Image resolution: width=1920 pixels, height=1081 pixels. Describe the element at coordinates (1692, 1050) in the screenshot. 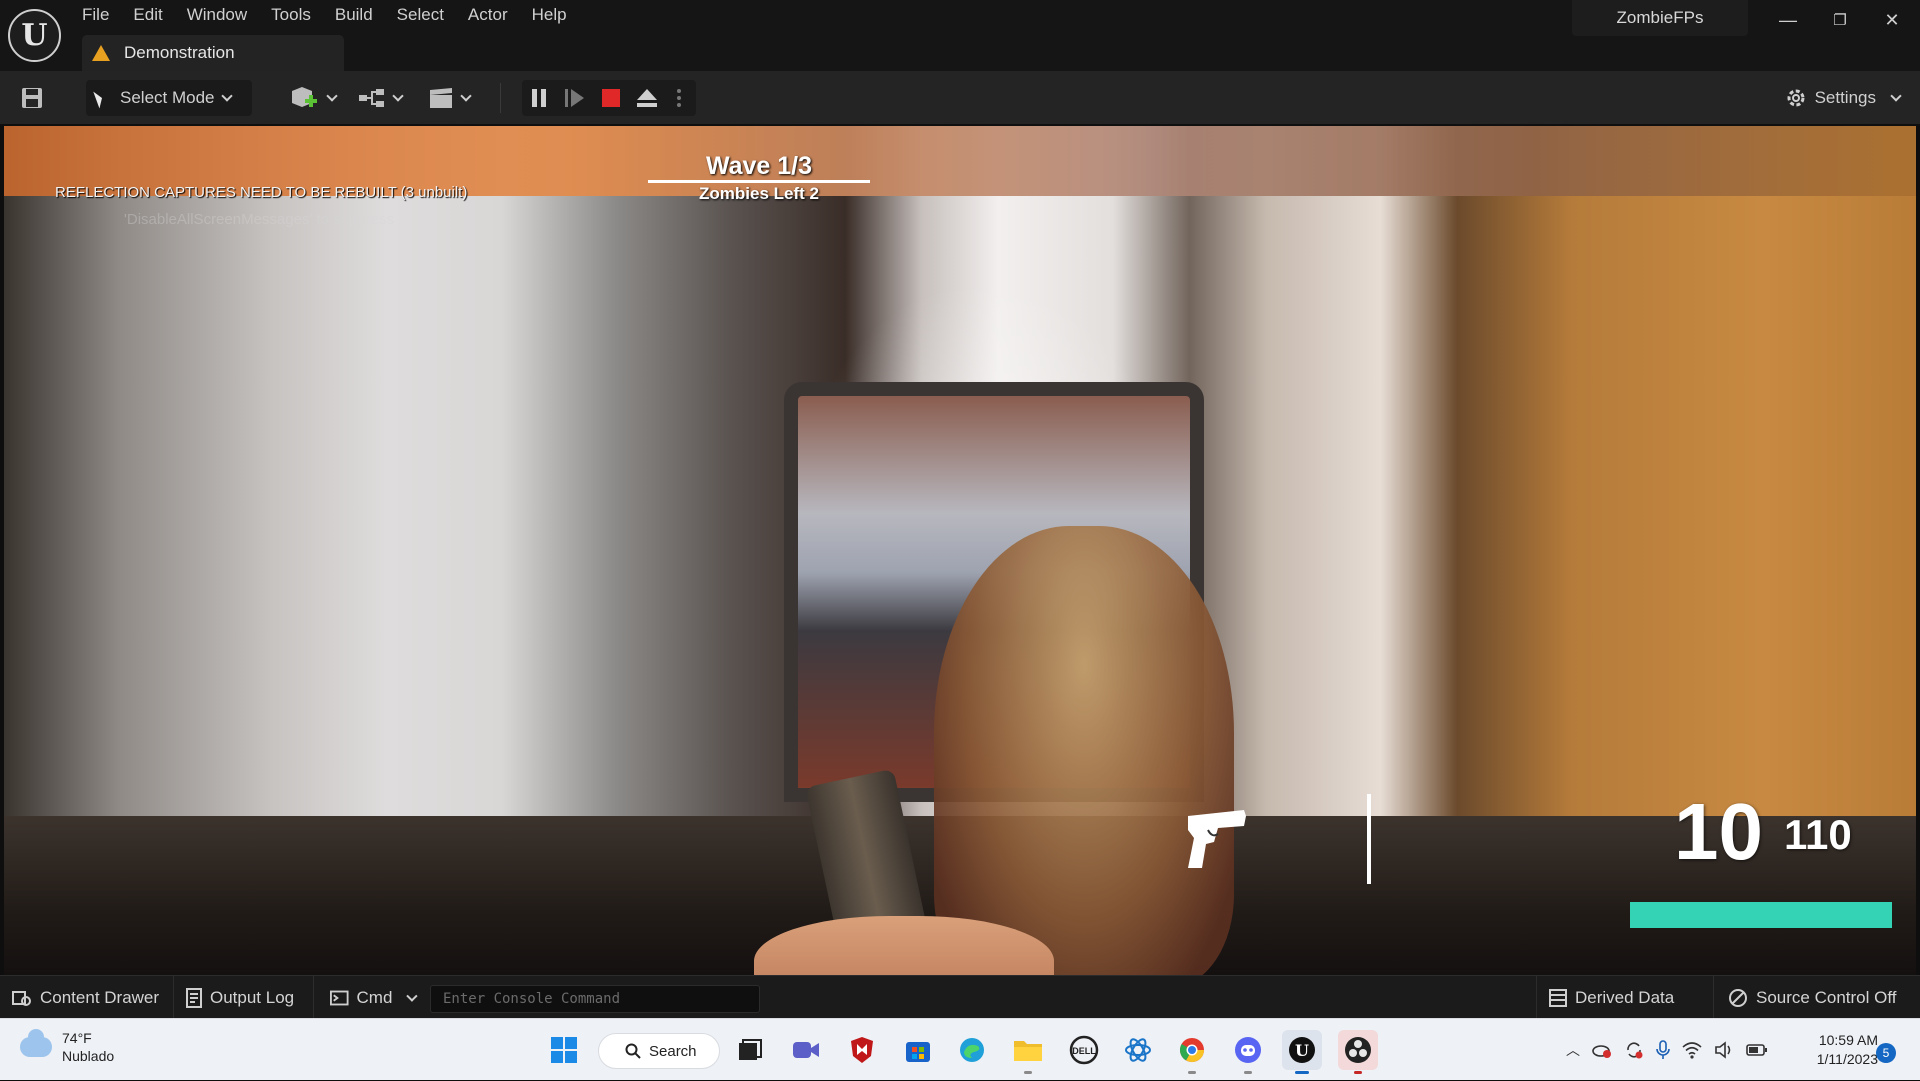

I see `wifi-icon` at that location.